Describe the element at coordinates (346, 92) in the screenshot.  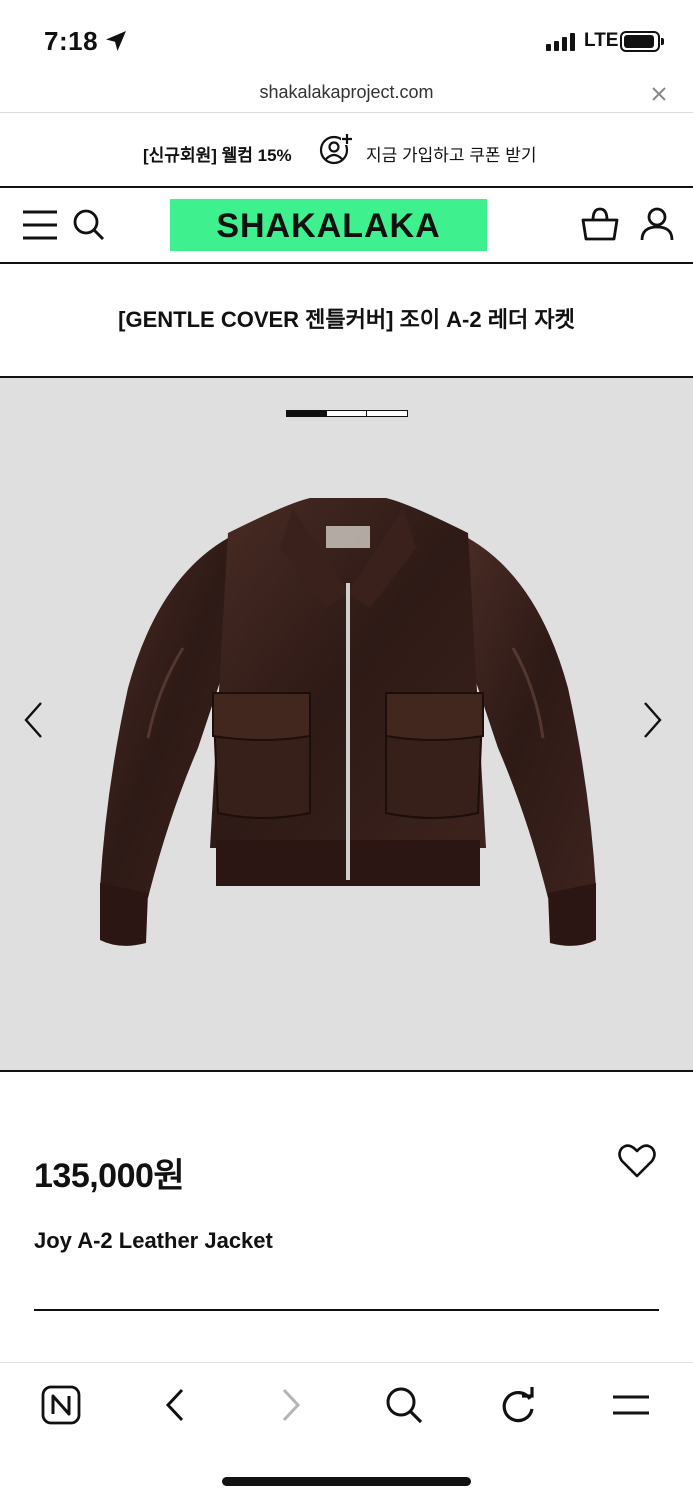
I see `url-text: shakalakaproject.com` at that location.